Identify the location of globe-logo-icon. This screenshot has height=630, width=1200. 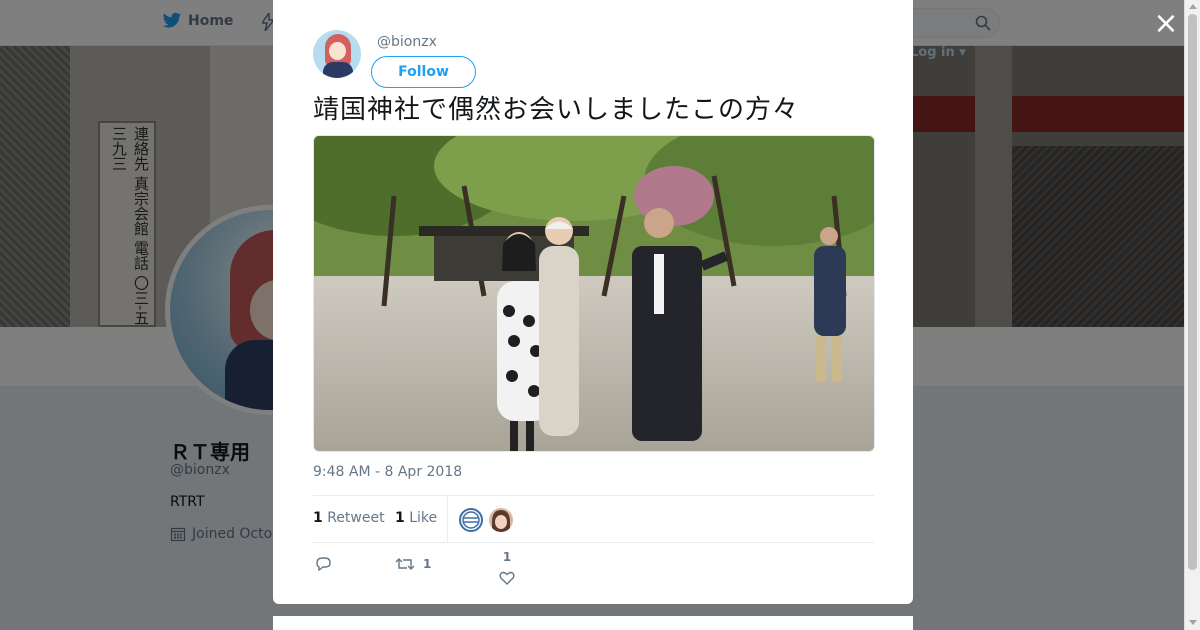
(471, 520).